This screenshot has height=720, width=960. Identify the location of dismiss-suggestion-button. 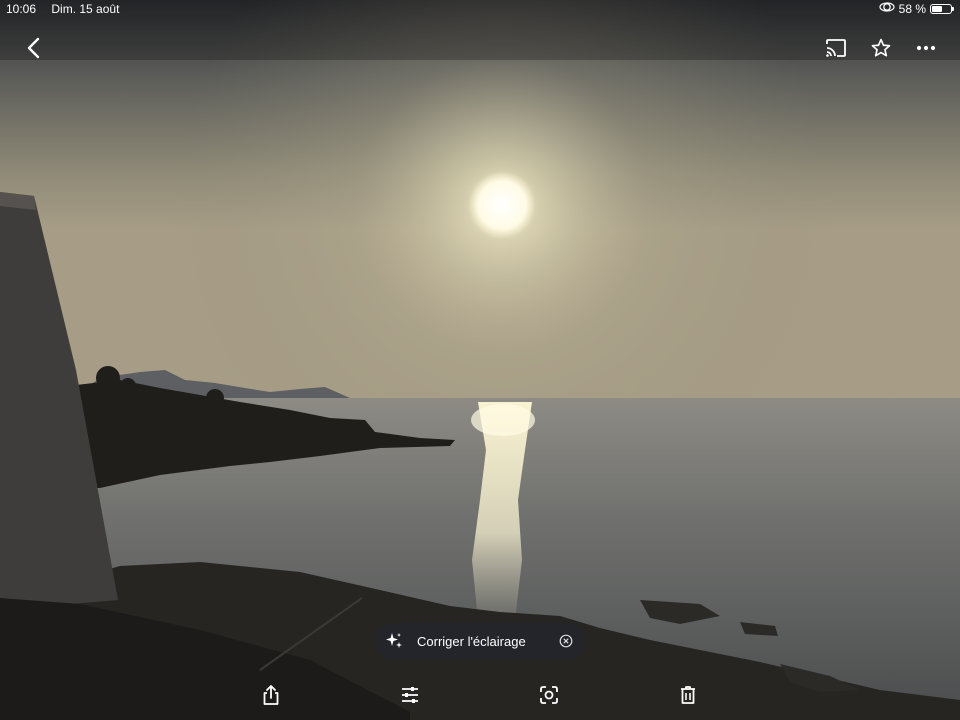
(566, 641).